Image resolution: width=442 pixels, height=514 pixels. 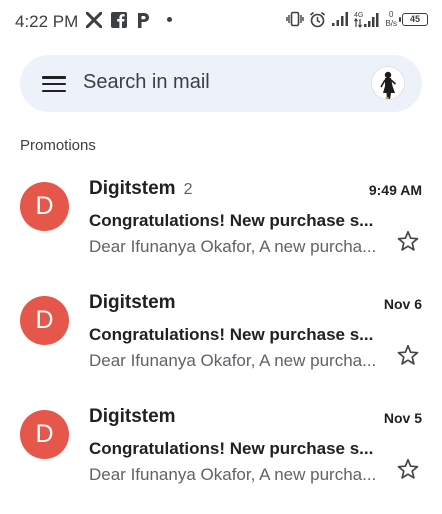 What do you see at coordinates (395, 190) in the screenshot?
I see `mail-time: 9:49 AM` at bounding box center [395, 190].